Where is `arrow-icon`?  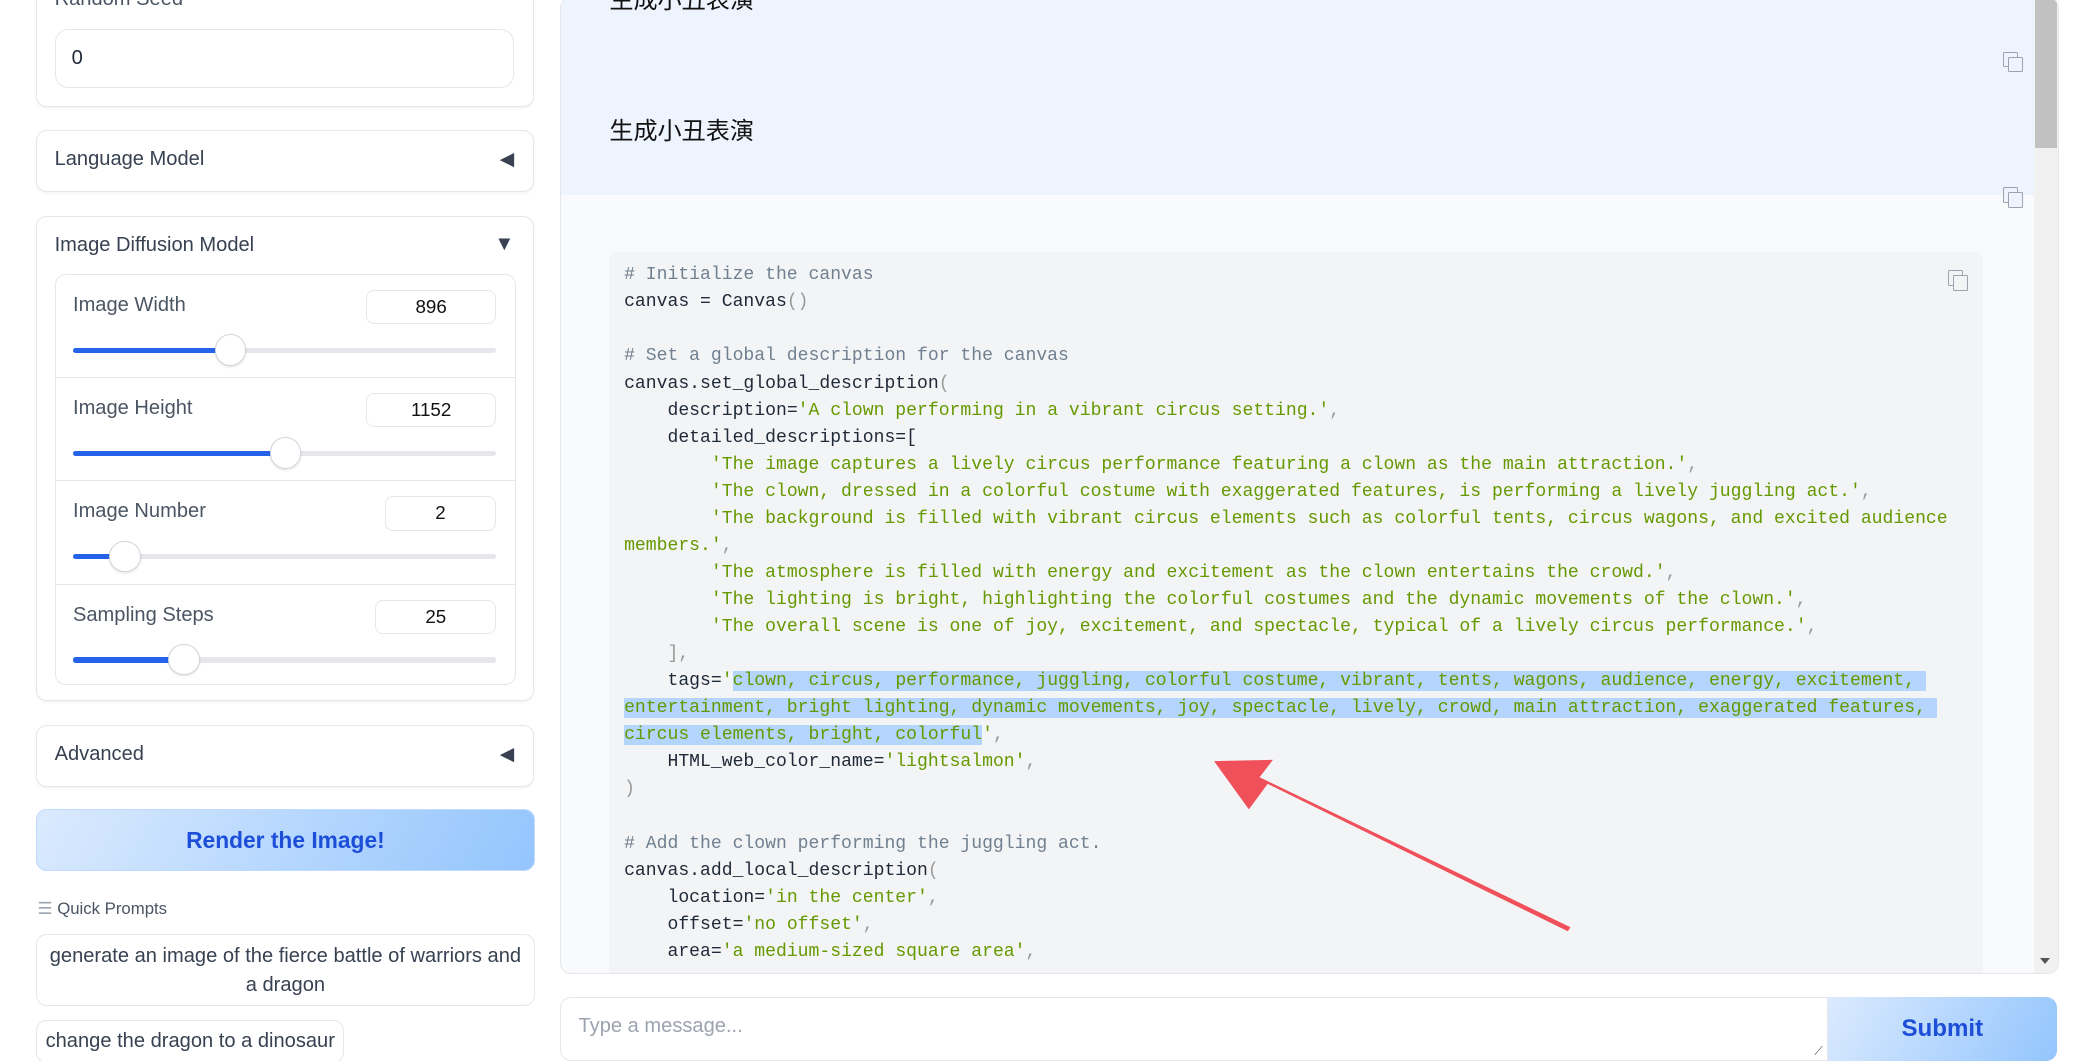 arrow-icon is located at coordinates (1392, 845).